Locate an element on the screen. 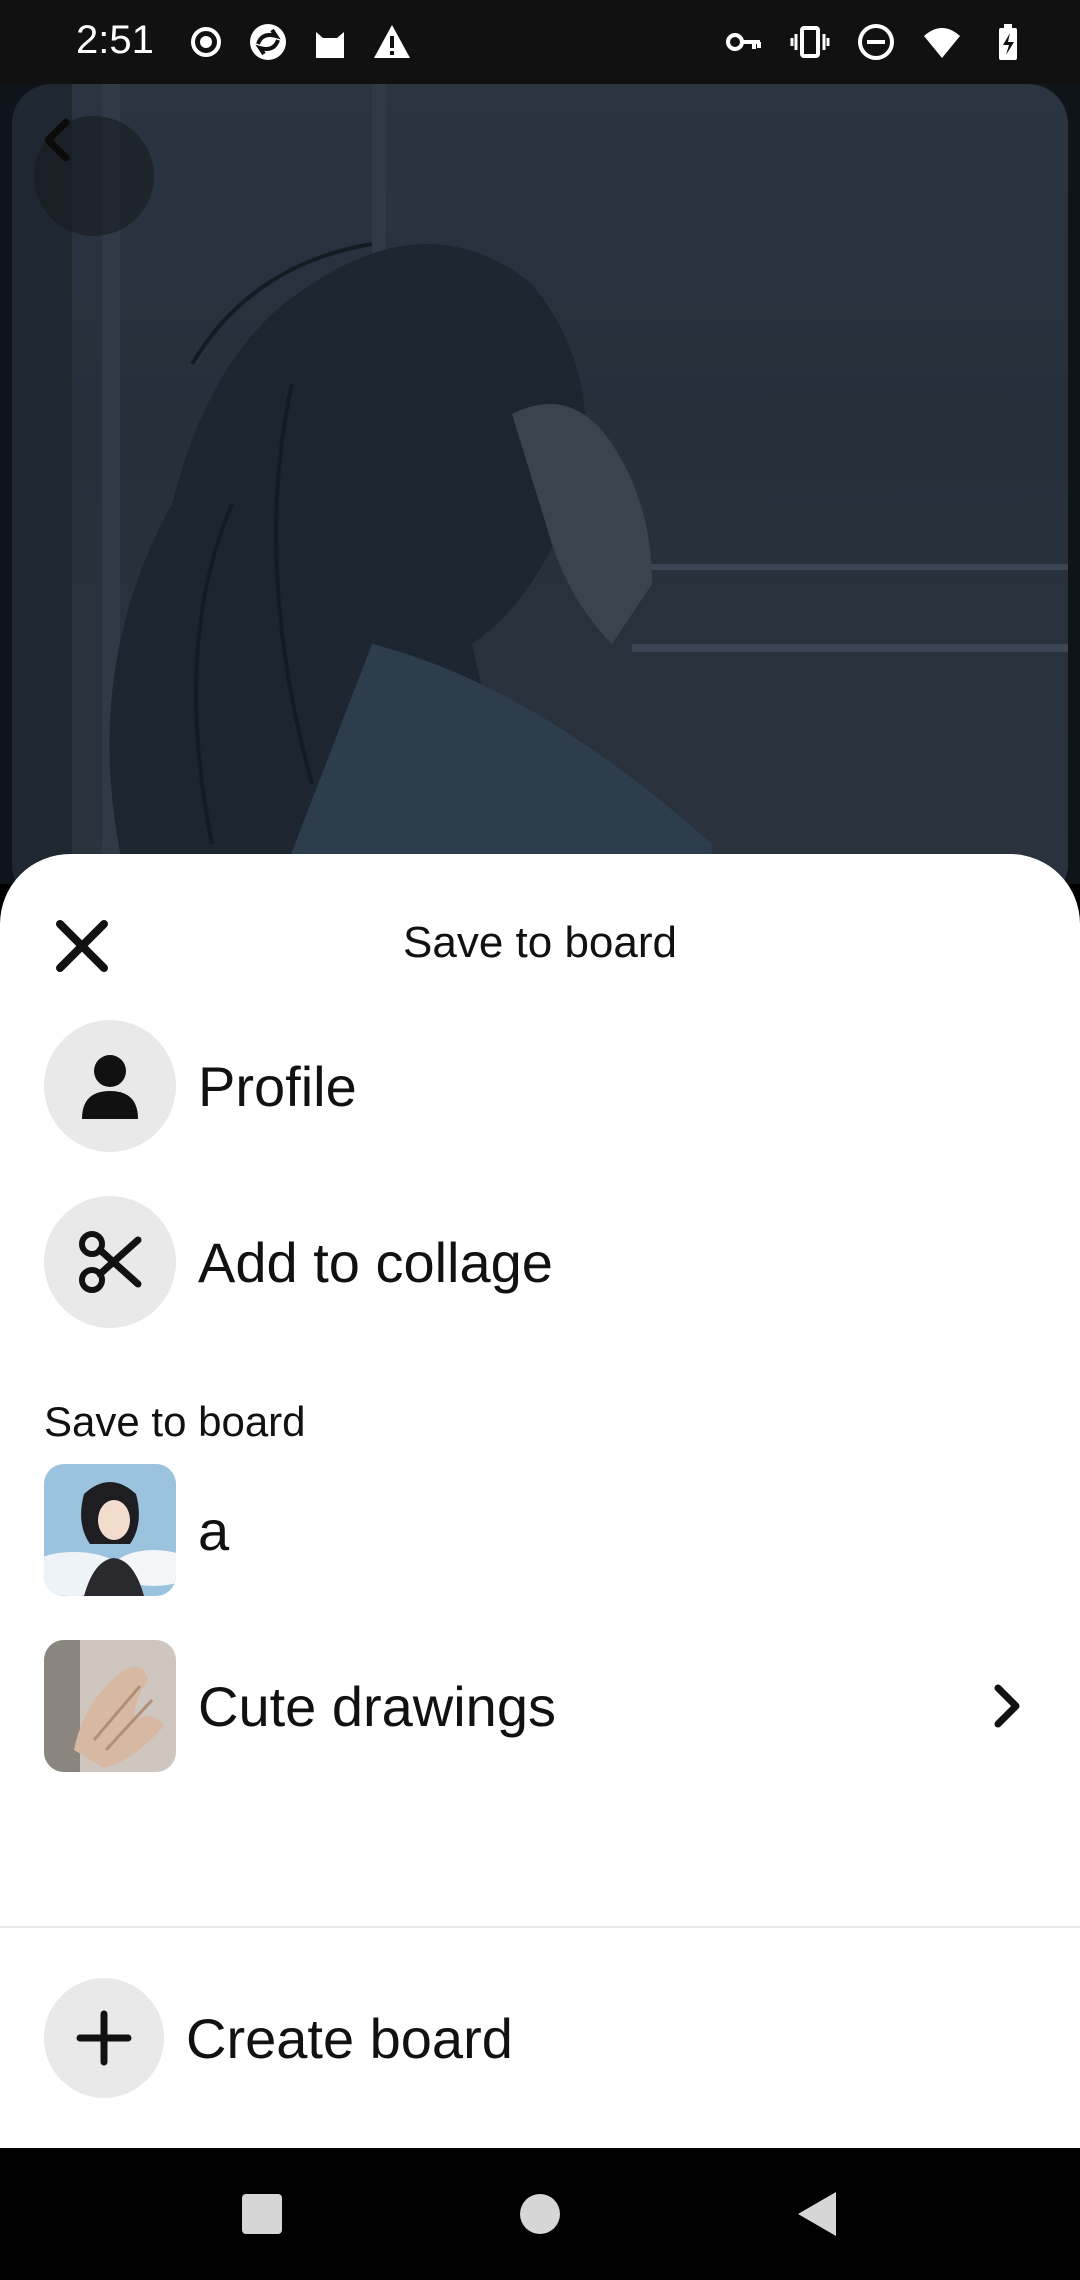 The height and width of the screenshot is (2280, 1080). anime-girl-thumbnail is located at coordinates (110, 1530).